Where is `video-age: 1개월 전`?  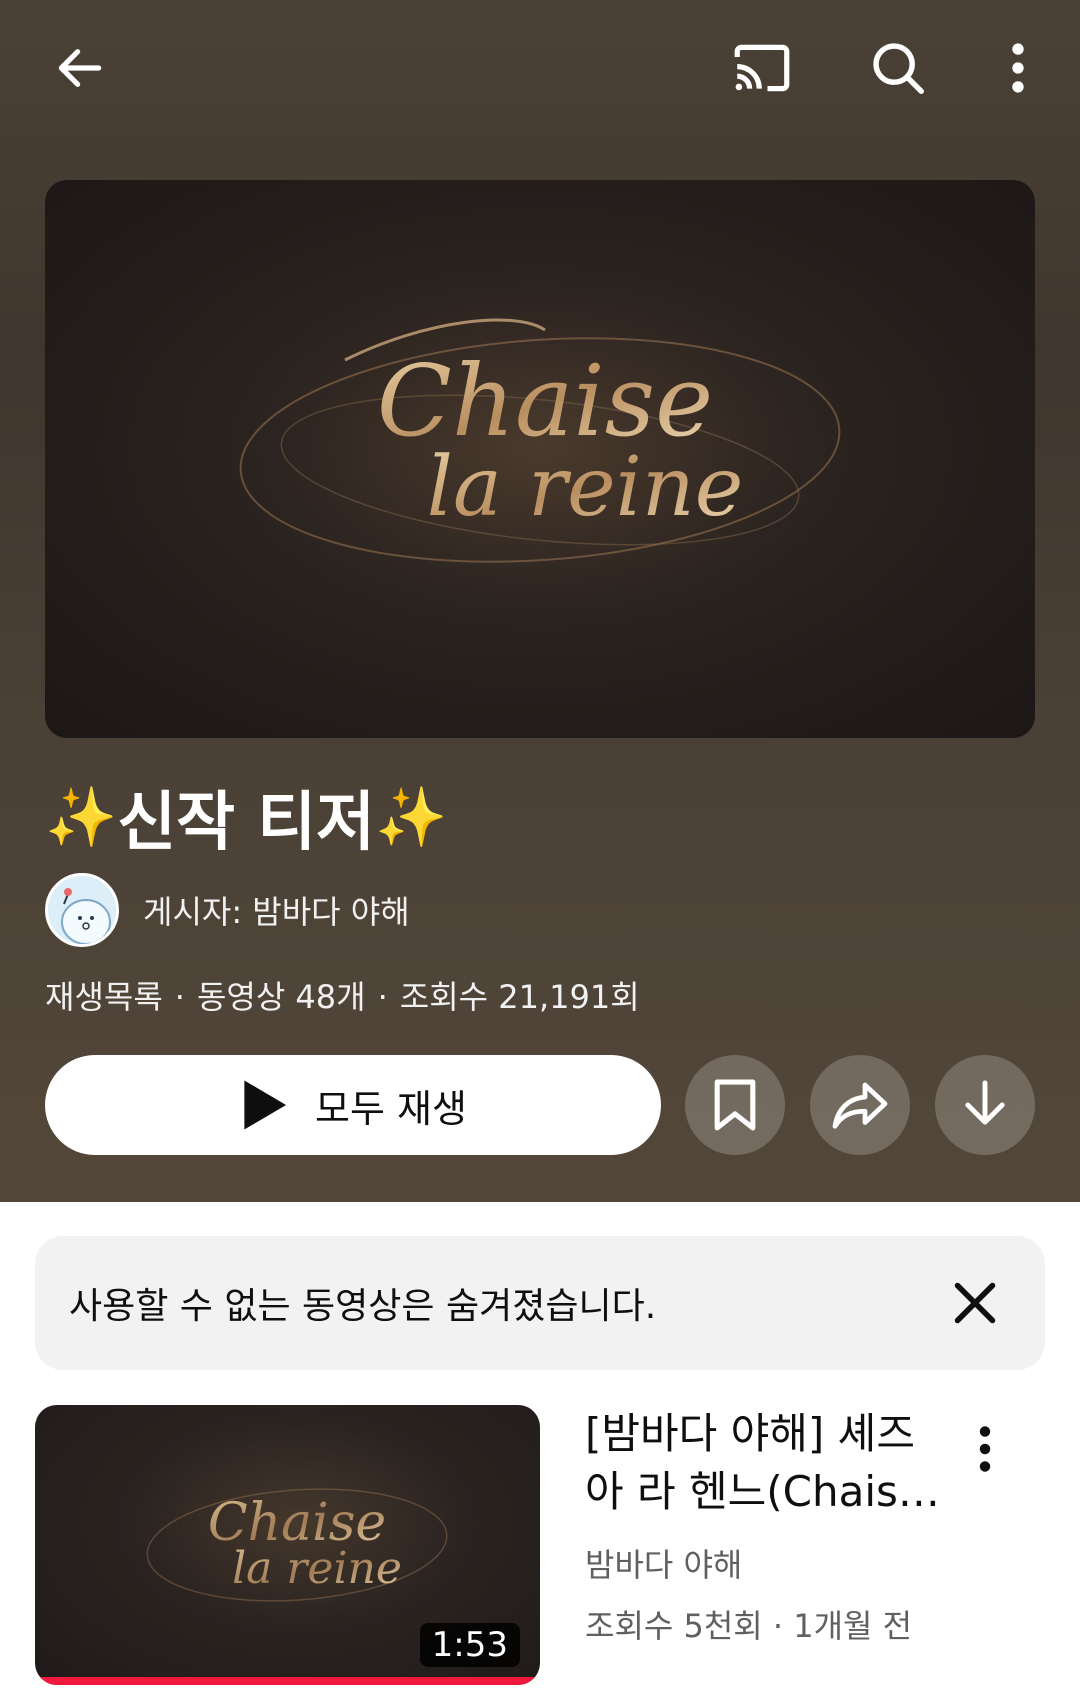 video-age: 1개월 전 is located at coordinates (853, 1626).